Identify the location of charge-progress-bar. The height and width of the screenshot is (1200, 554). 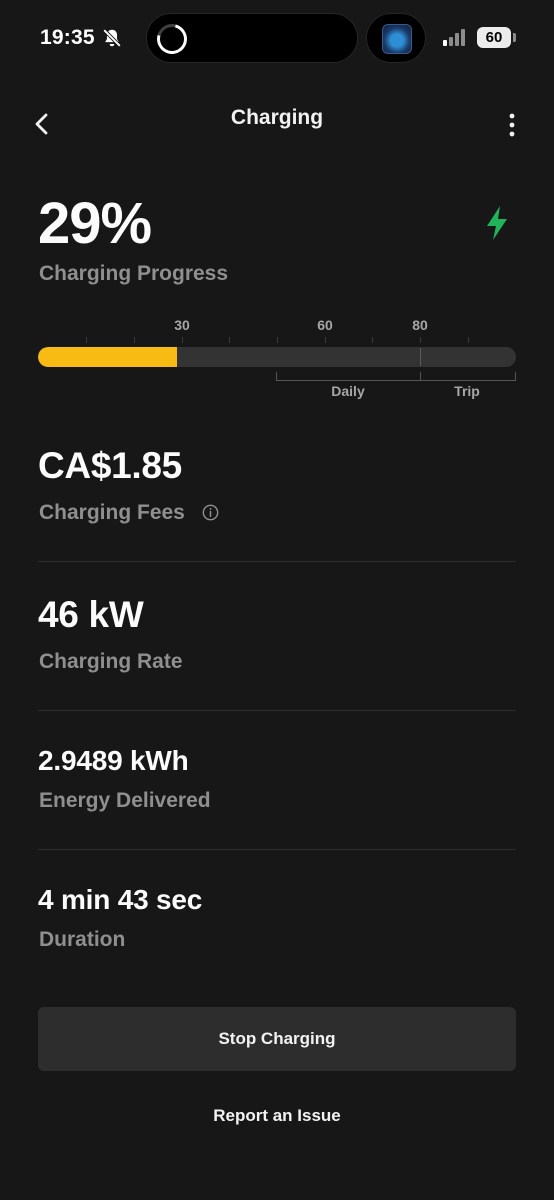
(277, 357).